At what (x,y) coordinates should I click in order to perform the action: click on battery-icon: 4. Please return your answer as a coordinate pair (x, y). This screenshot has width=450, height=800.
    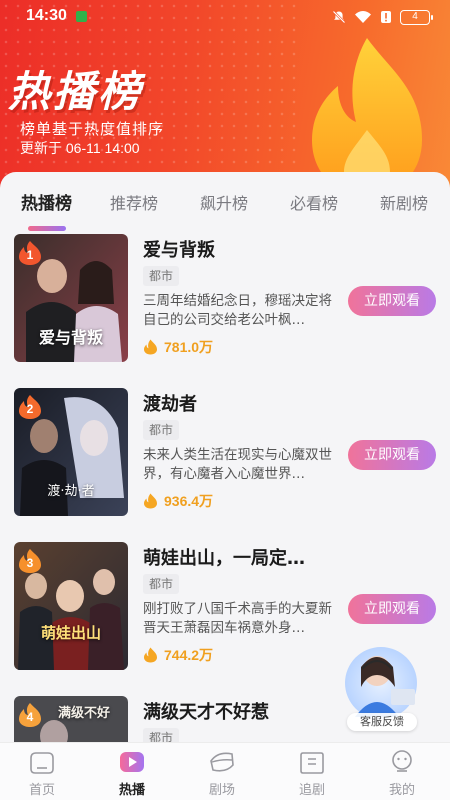
    Looking at the image, I should click on (416, 17).